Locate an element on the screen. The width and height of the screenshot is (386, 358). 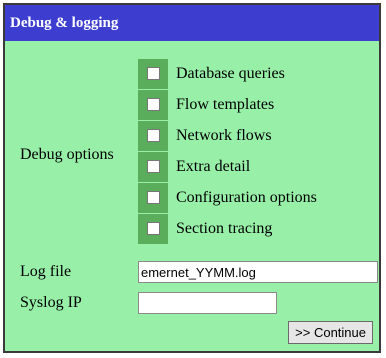
panel-header: Debug & logging is located at coordinates (192, 23).